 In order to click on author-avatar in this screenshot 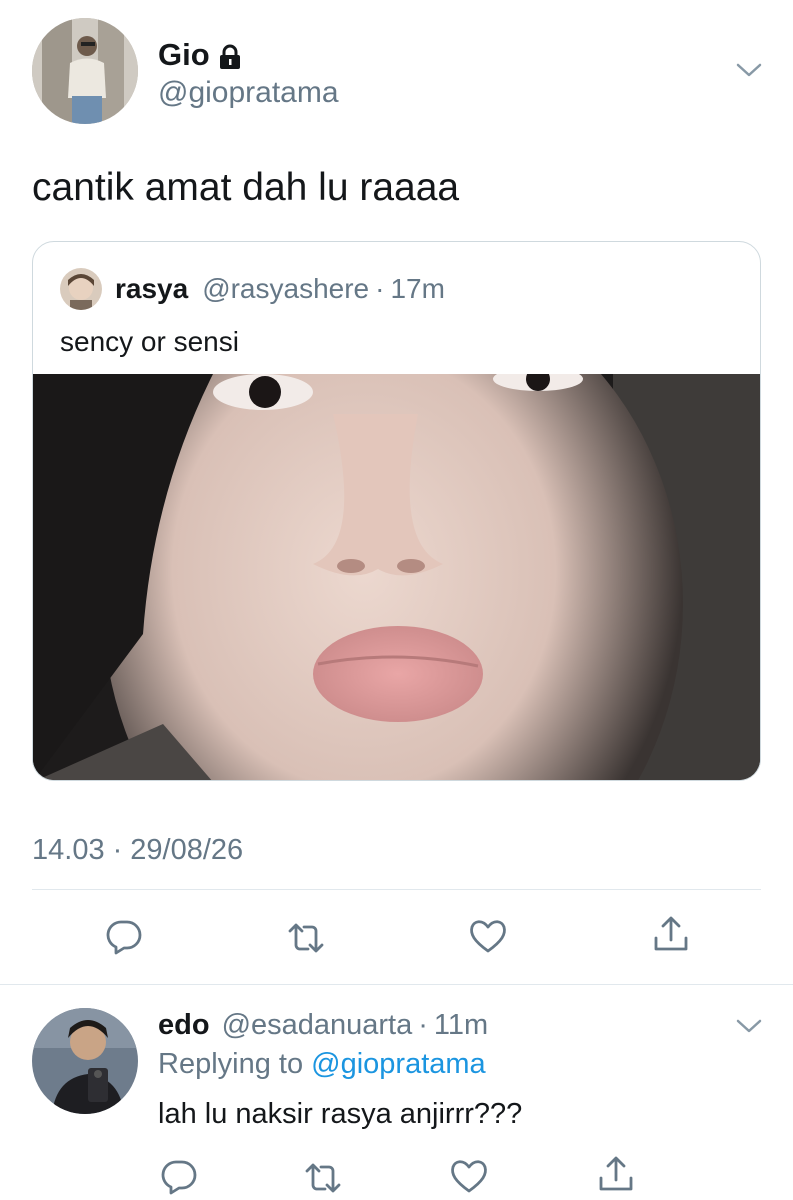, I will do `click(85, 71)`.